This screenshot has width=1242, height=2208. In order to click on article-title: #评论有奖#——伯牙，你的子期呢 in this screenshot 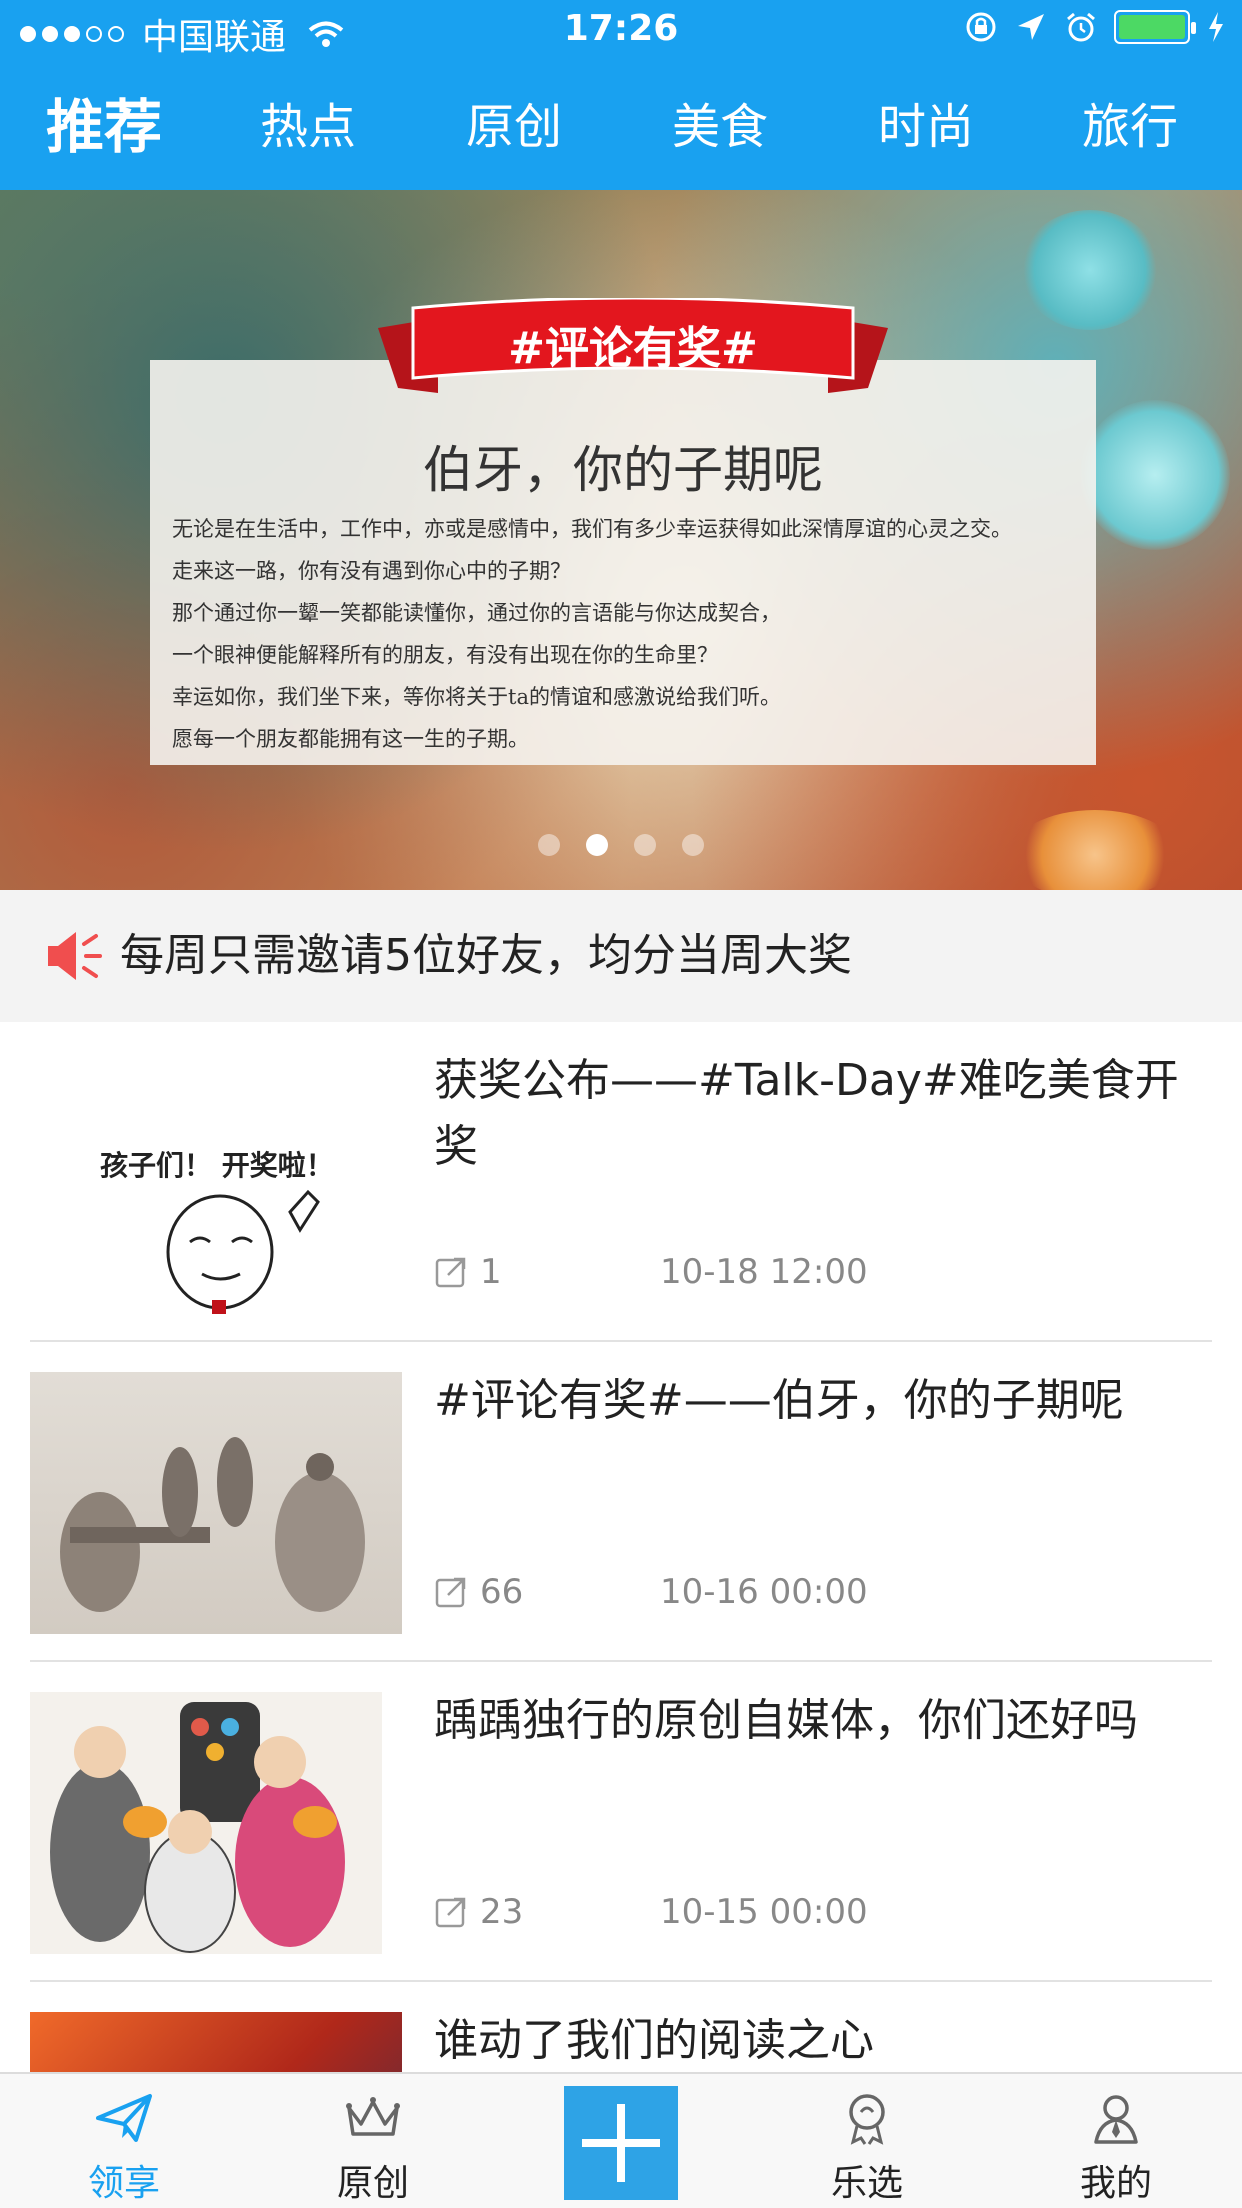, I will do `click(814, 1401)`.